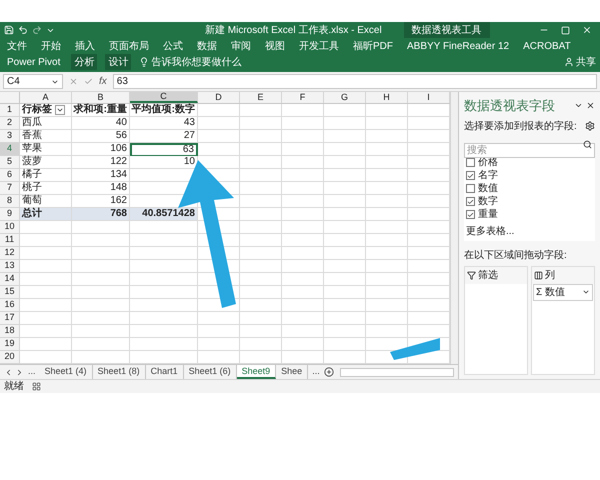 This screenshot has height=480, width=600. Describe the element at coordinates (46, 201) in the screenshot. I see `table-cell: 葡萄` at that location.